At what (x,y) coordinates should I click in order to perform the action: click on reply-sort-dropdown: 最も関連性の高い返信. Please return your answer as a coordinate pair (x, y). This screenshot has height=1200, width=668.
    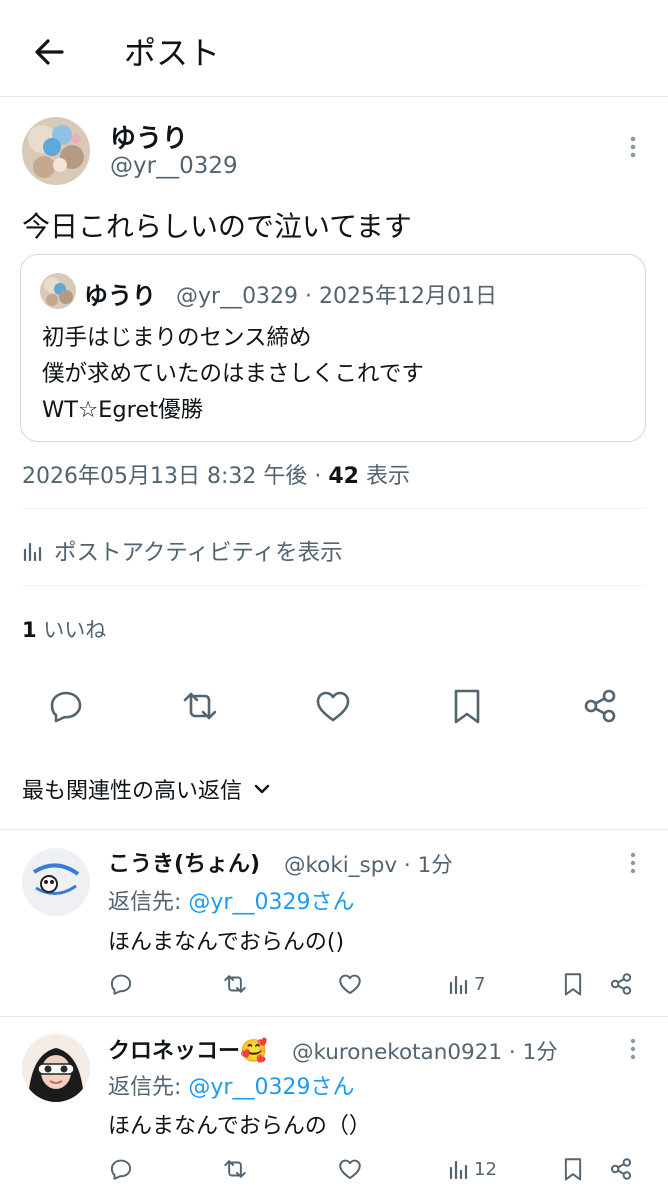
    Looking at the image, I should click on (147, 789).